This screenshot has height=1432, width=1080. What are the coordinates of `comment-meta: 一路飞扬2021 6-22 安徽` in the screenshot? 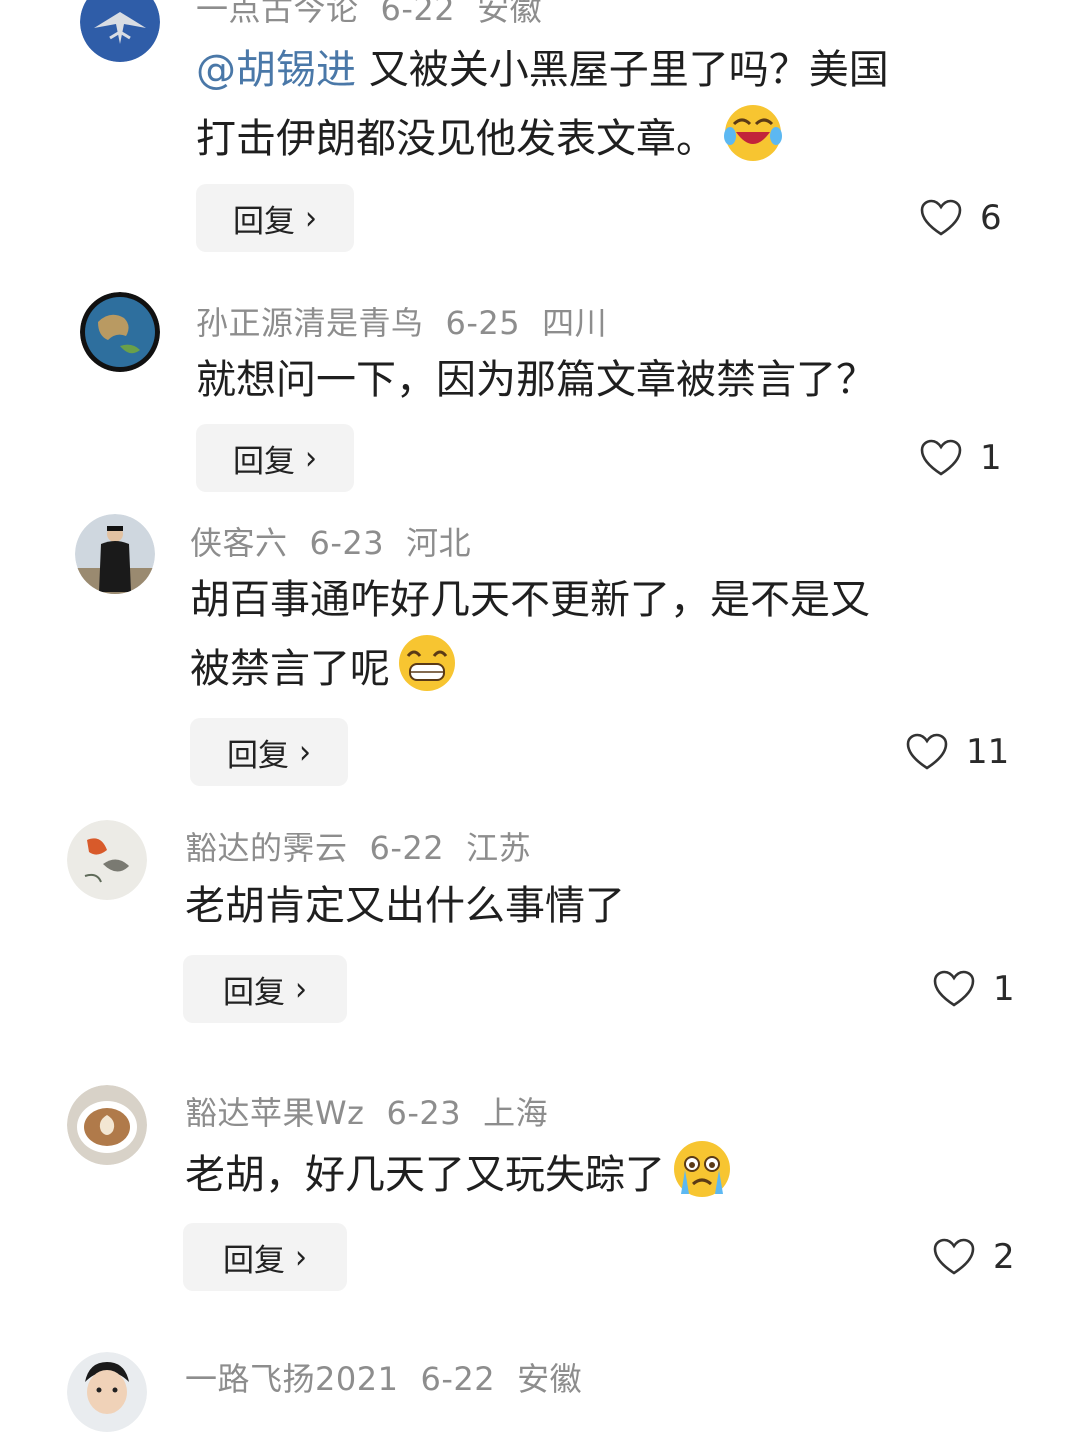 It's located at (383, 1377).